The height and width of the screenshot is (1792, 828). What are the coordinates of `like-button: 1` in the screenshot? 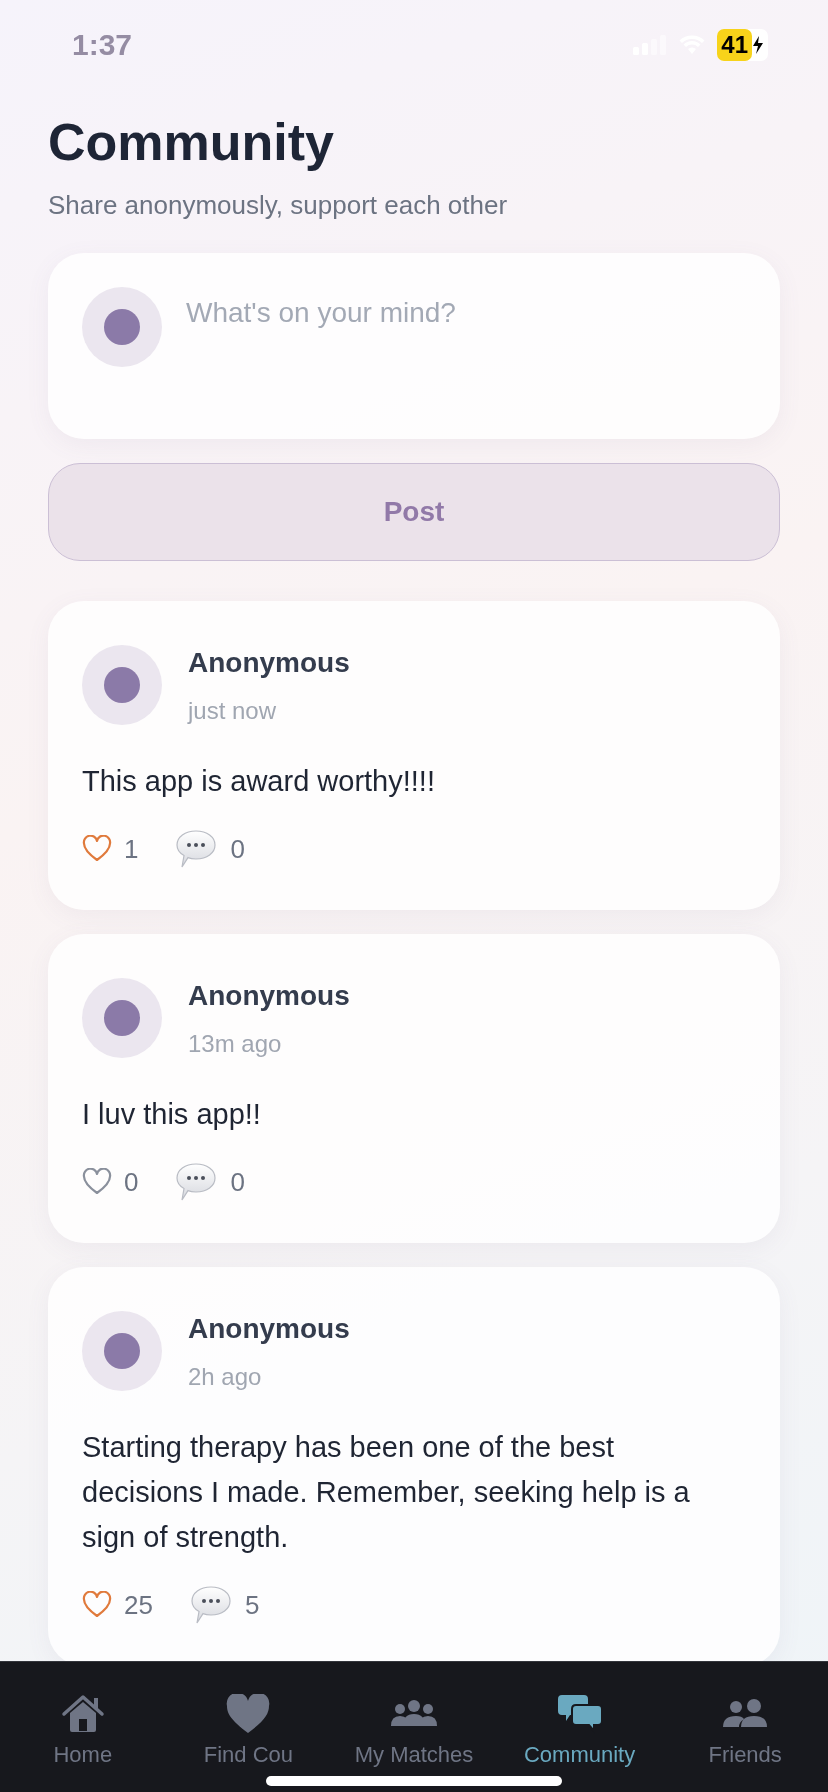 It's located at (110, 849).